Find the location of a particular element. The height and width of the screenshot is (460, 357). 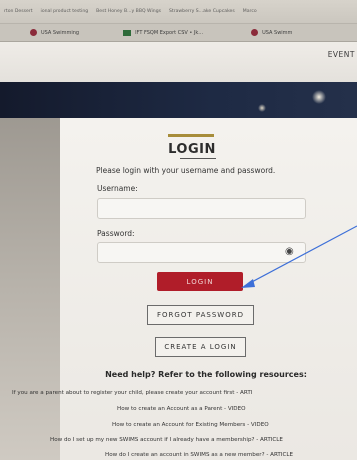

annotation-arrow-line is located at coordinates (302, 255).